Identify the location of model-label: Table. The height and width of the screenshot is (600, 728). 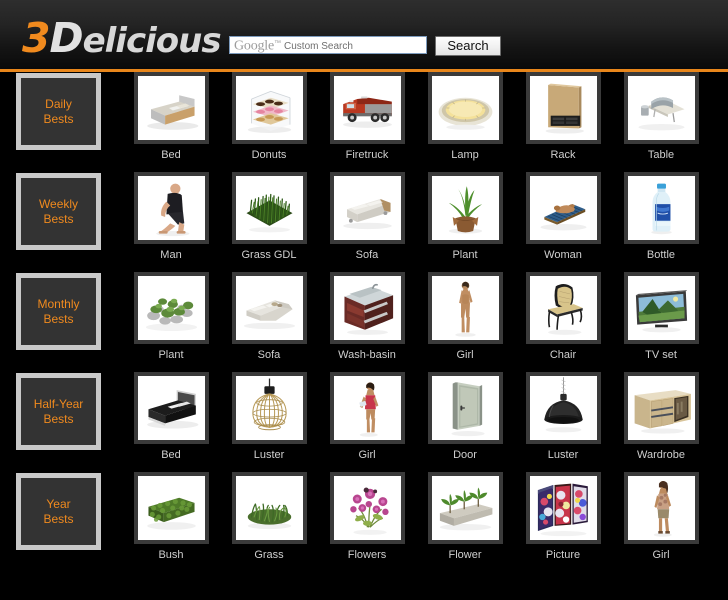
(661, 155).